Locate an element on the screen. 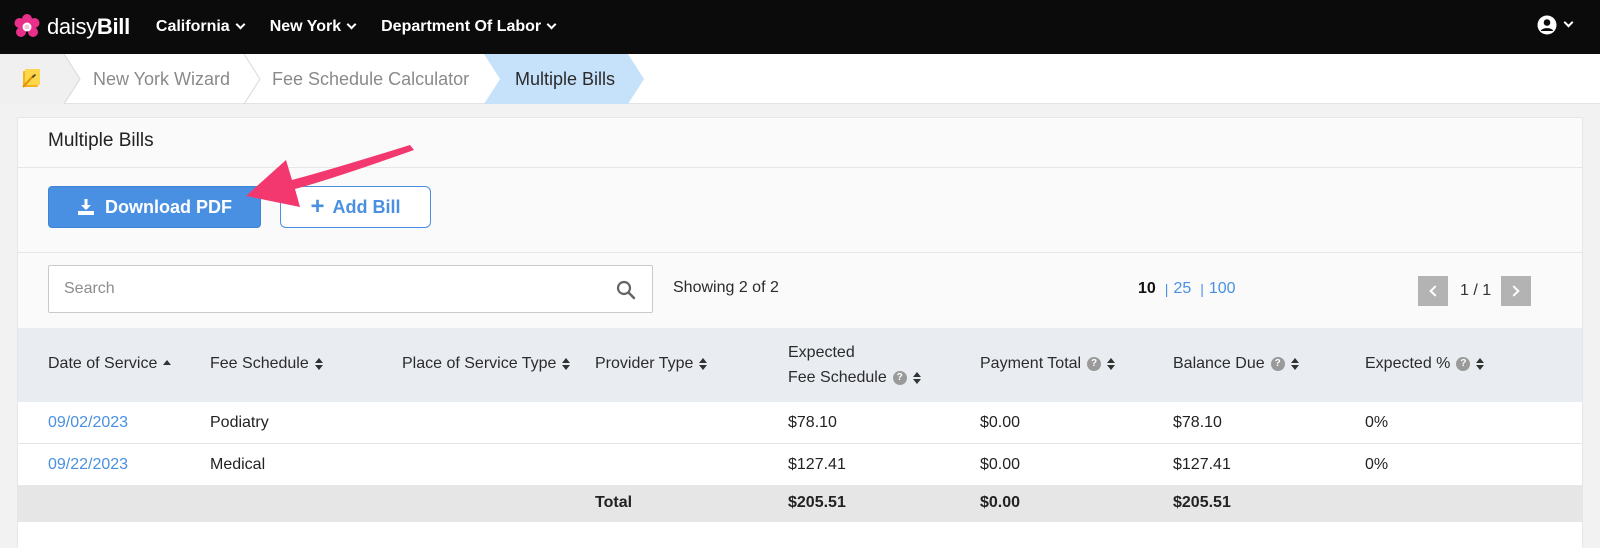  chevron-right-icon is located at coordinates (1514, 291).